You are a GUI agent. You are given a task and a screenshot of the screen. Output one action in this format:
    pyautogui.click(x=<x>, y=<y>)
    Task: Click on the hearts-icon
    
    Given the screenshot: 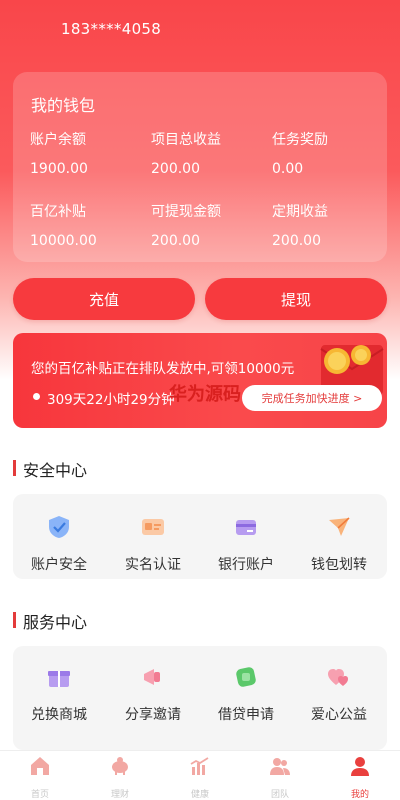 What is the action you would take?
    pyautogui.click(x=338, y=677)
    